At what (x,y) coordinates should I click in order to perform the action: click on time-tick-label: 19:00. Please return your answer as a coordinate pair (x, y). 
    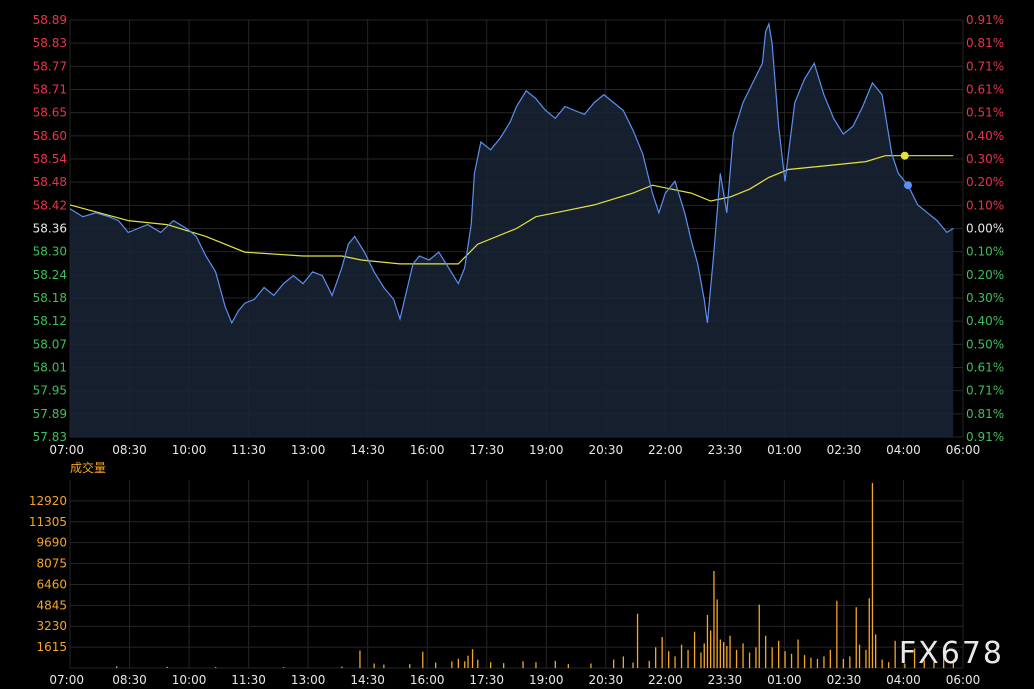
    Looking at the image, I should click on (546, 450).